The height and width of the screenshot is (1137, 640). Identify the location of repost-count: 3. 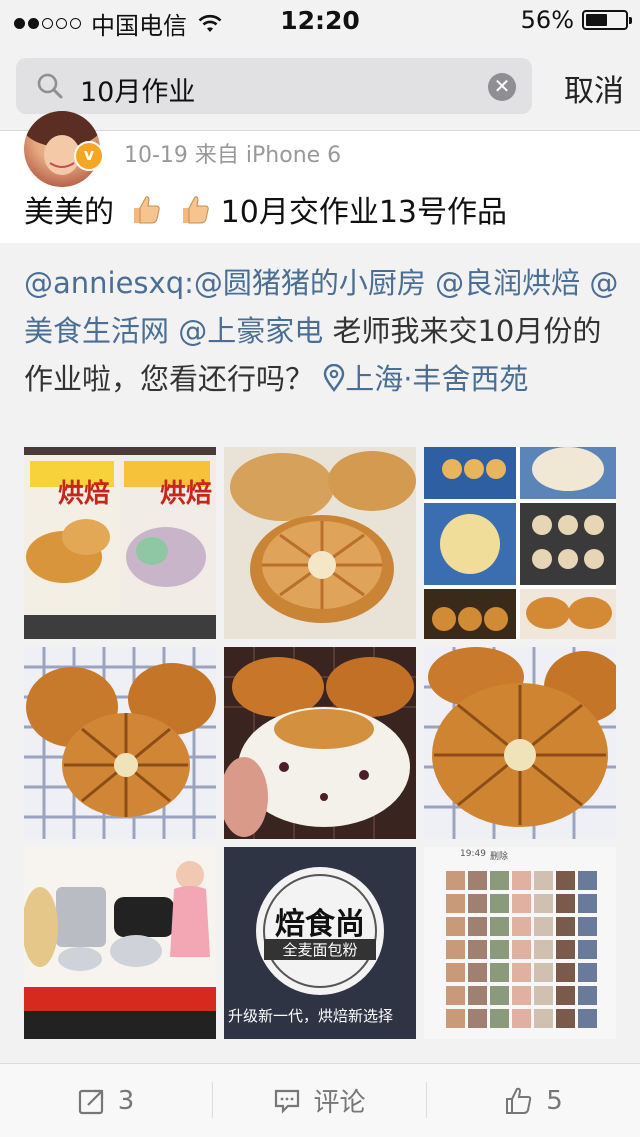
(126, 1100).